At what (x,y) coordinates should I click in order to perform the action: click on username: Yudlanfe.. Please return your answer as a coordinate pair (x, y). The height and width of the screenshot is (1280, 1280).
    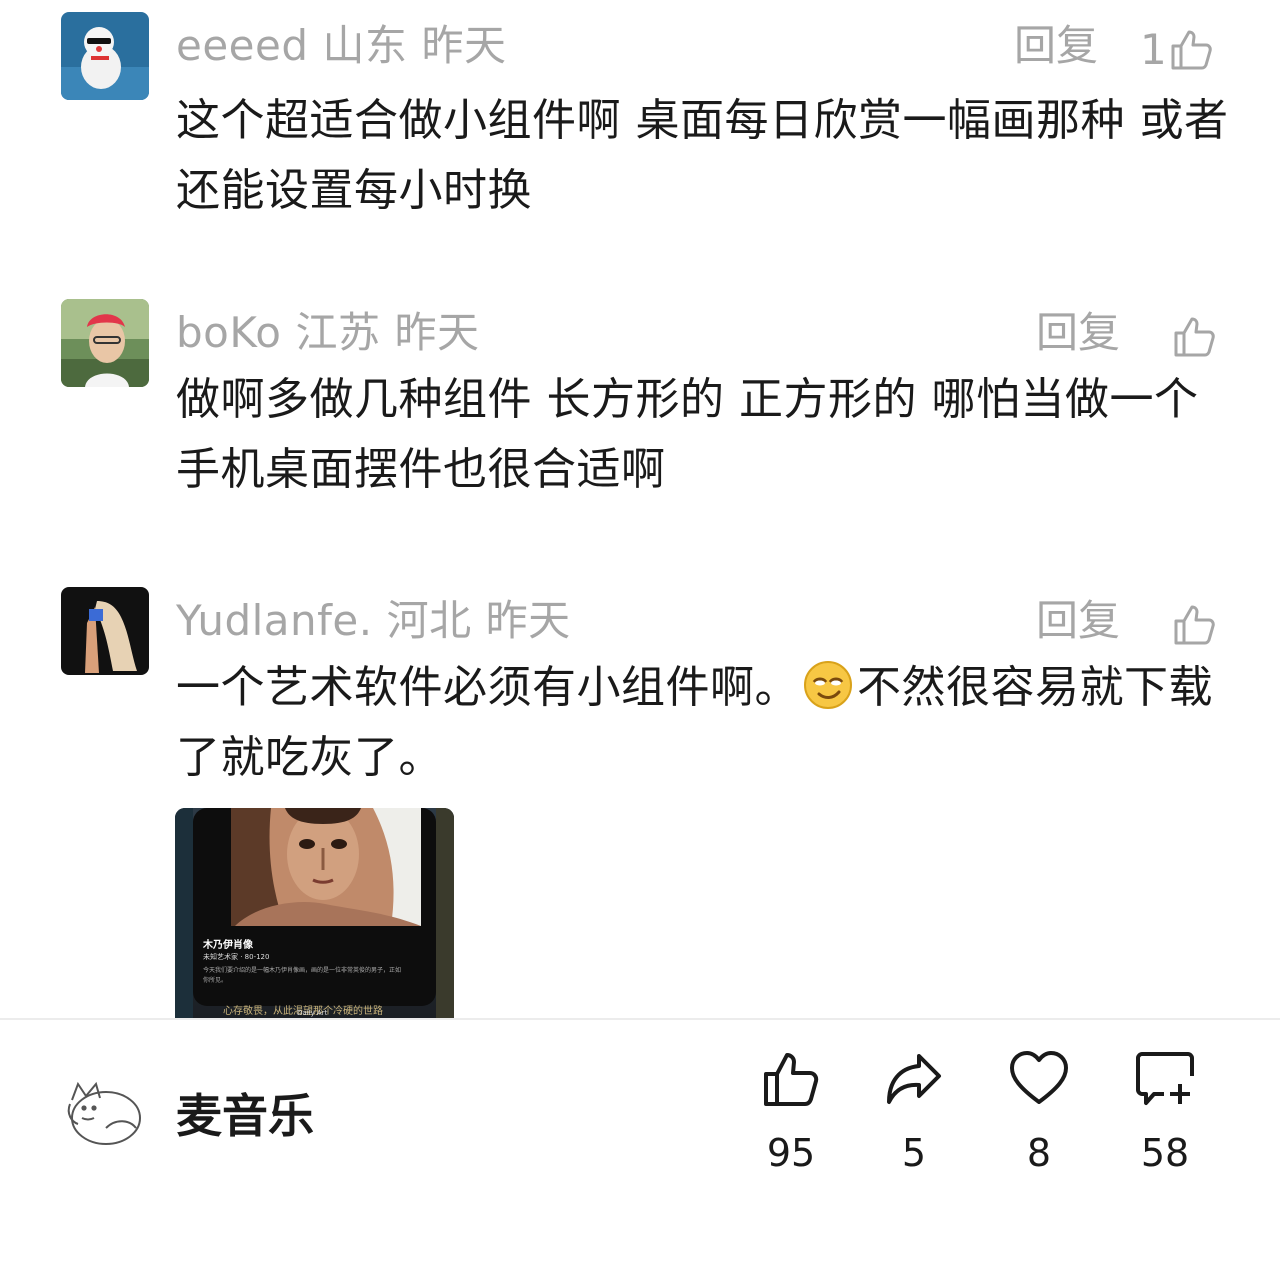
    Looking at the image, I should click on (274, 620).